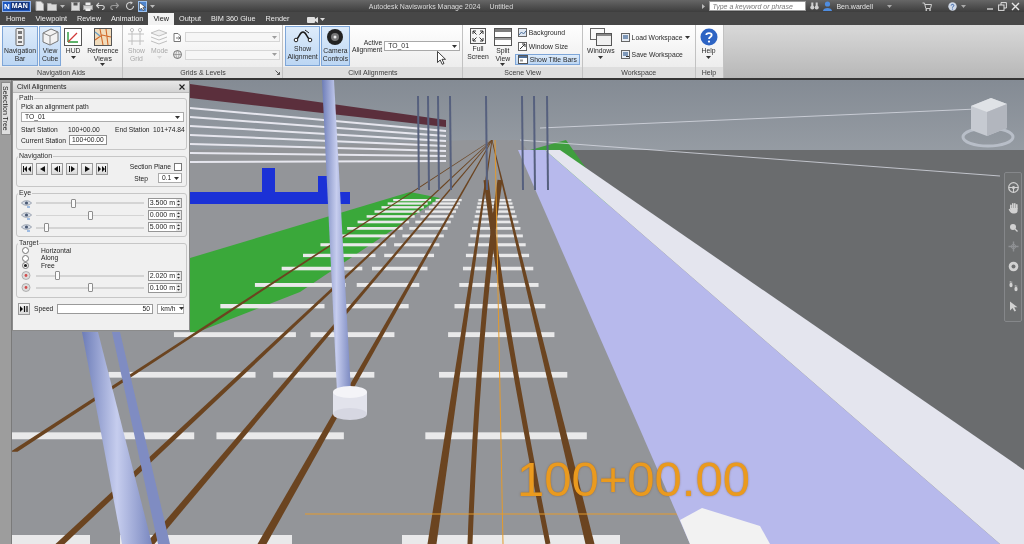  Describe the element at coordinates (441, 58) in the screenshot. I see `mouse-pointer-icon` at that location.